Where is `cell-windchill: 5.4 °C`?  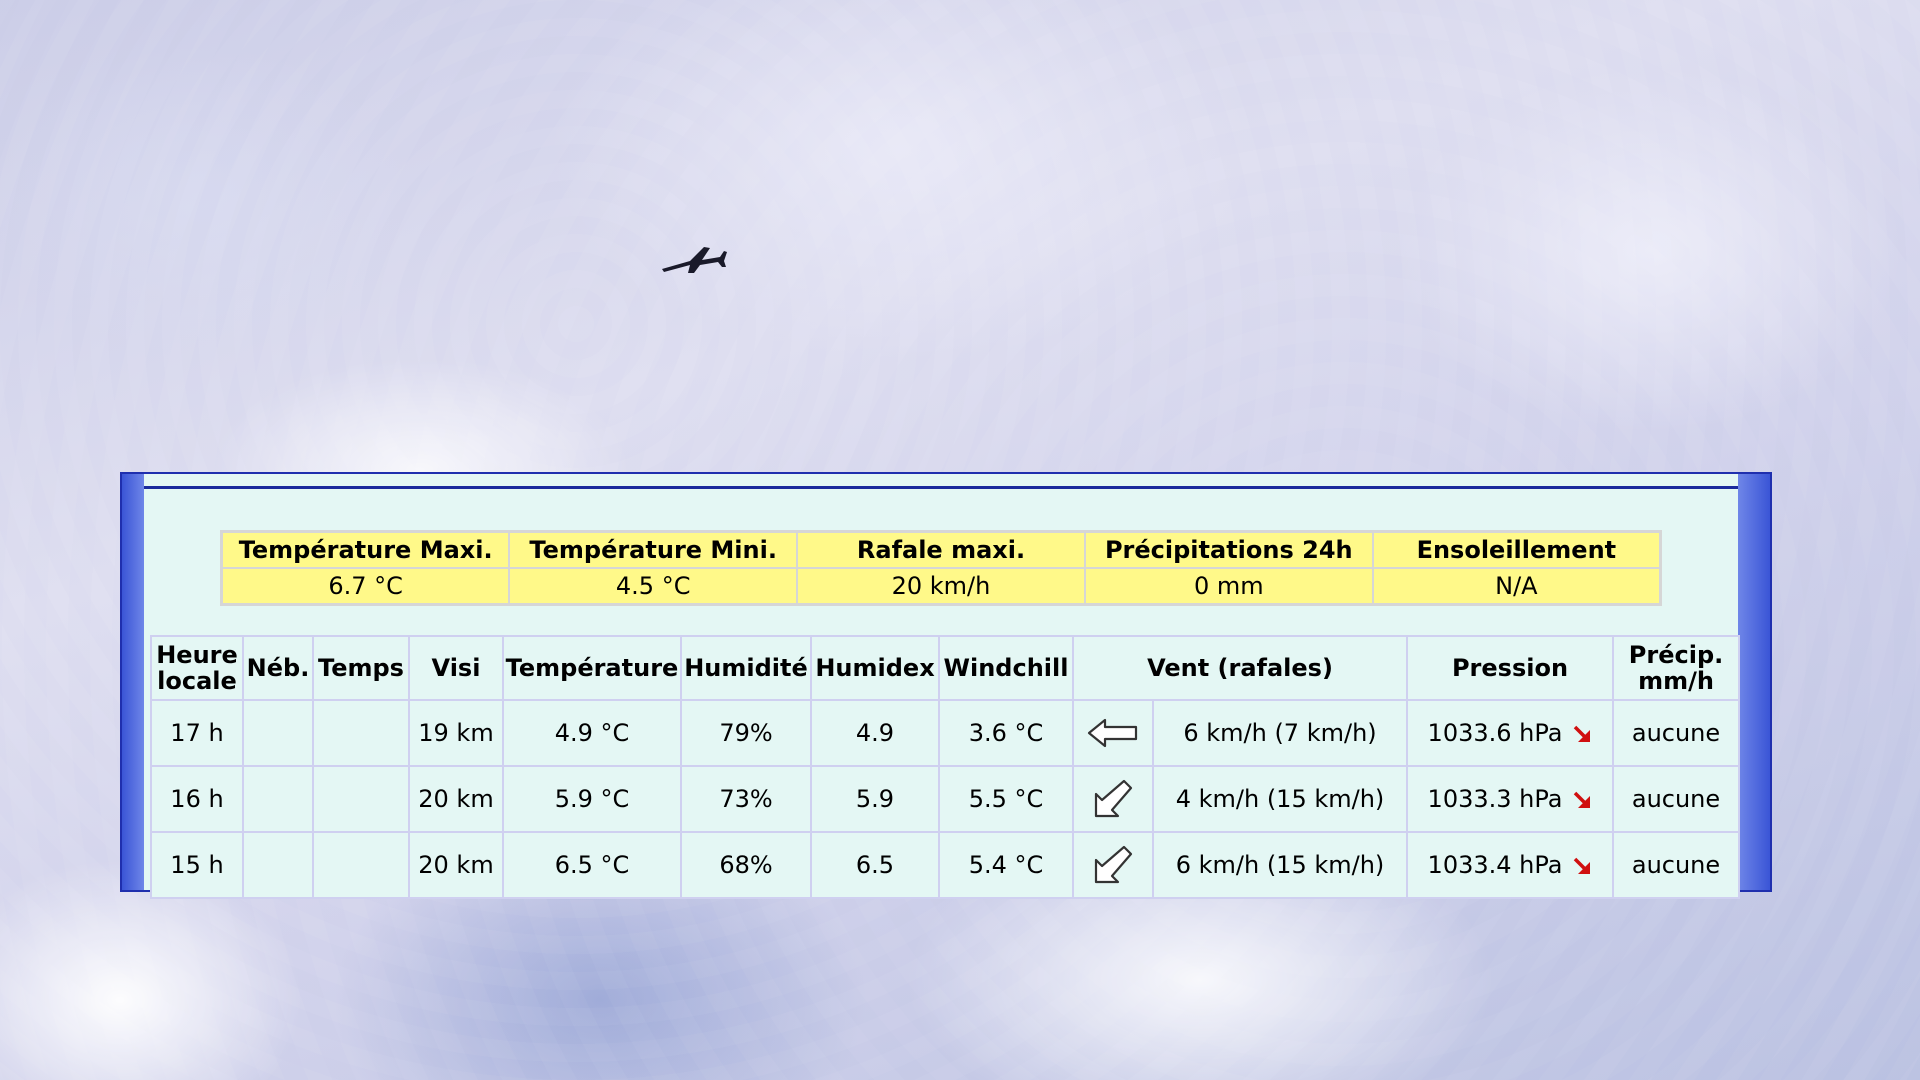 cell-windchill: 5.4 °C is located at coordinates (1006, 865).